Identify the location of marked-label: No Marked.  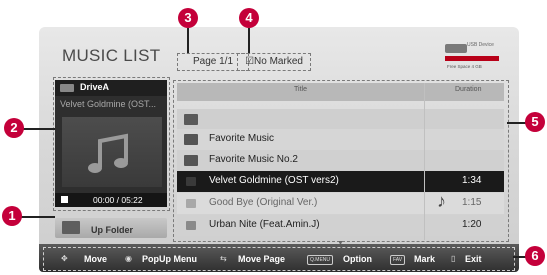
(278, 61).